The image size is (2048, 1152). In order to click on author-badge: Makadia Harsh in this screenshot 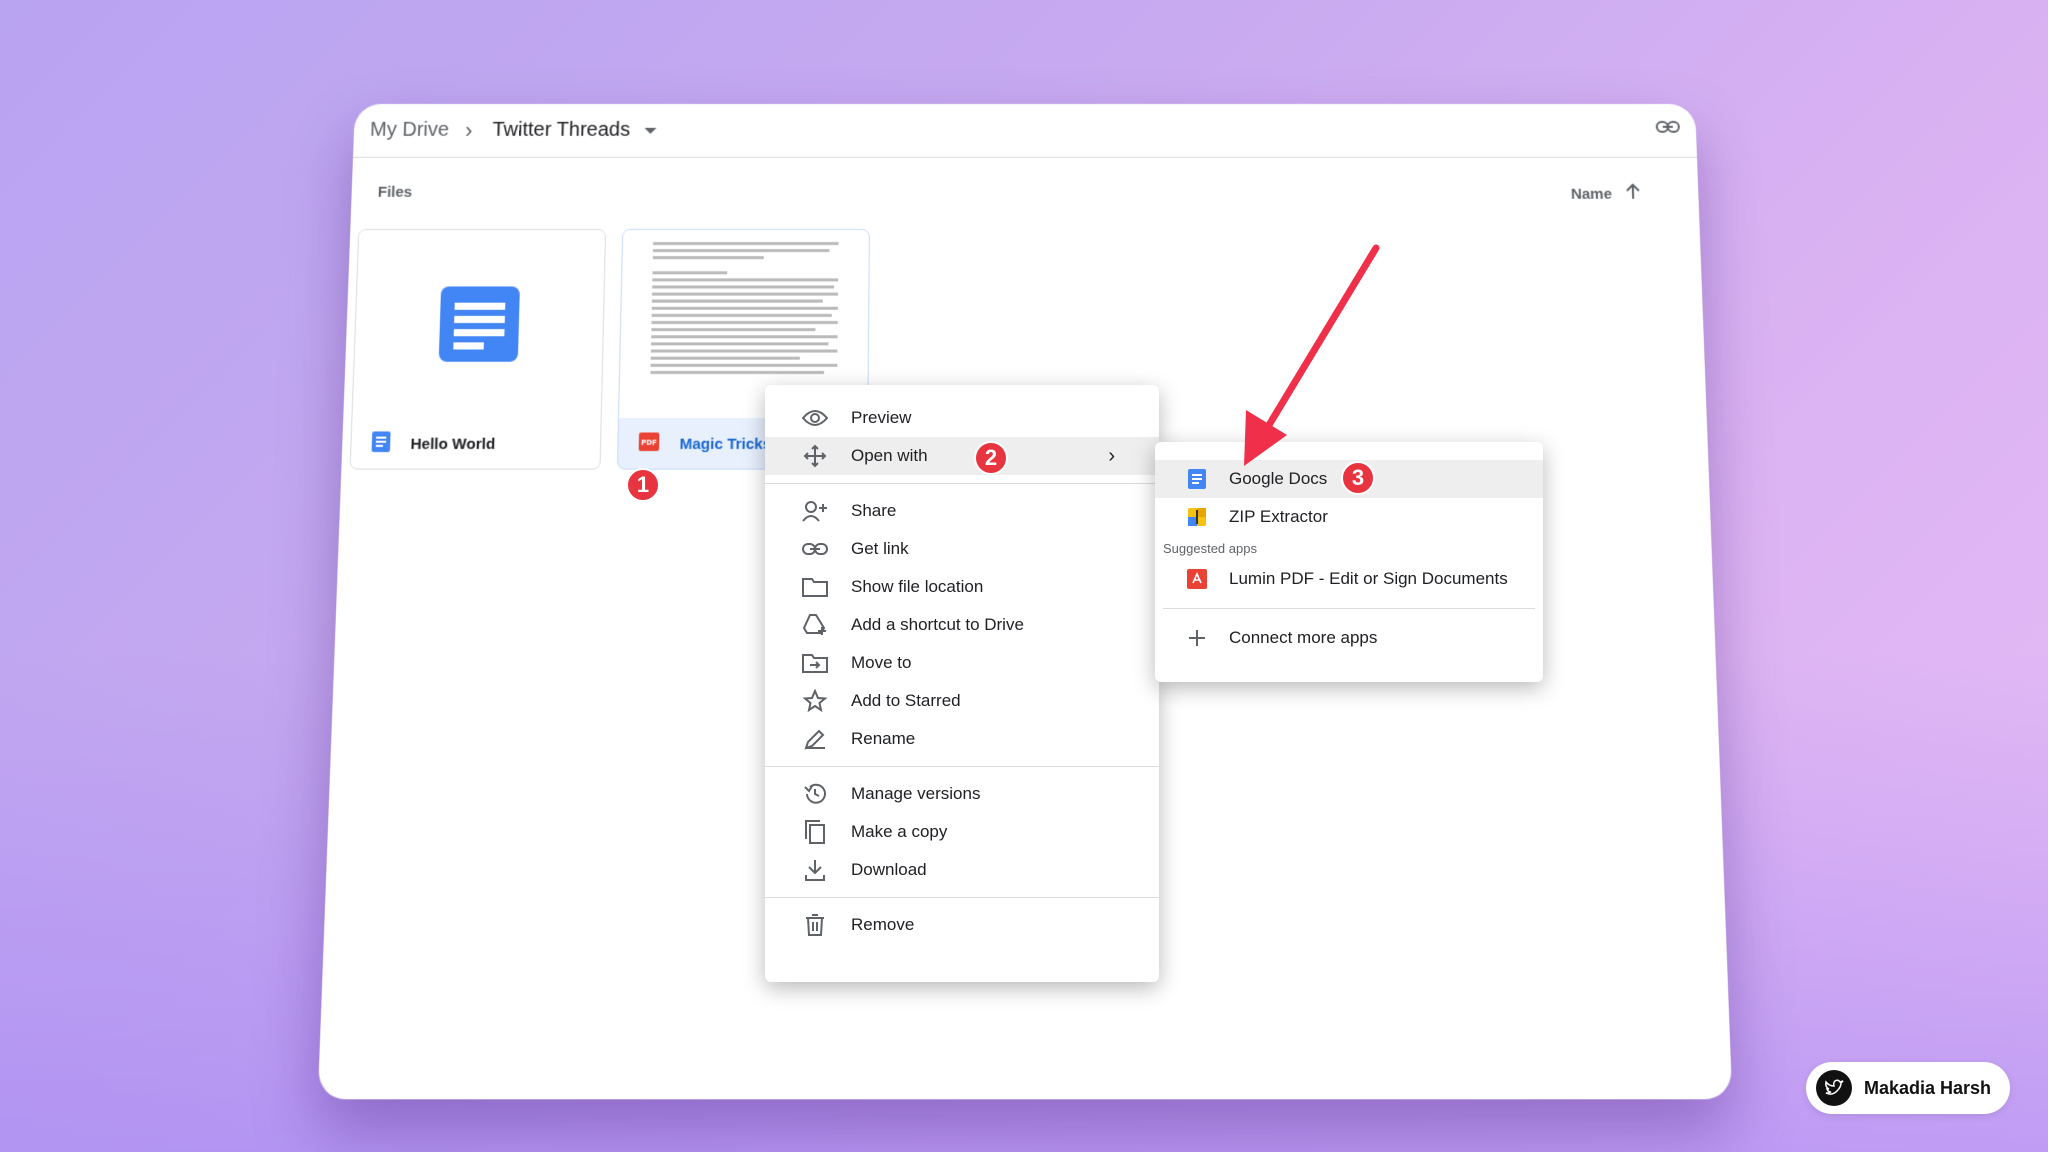, I will do `click(1908, 1088)`.